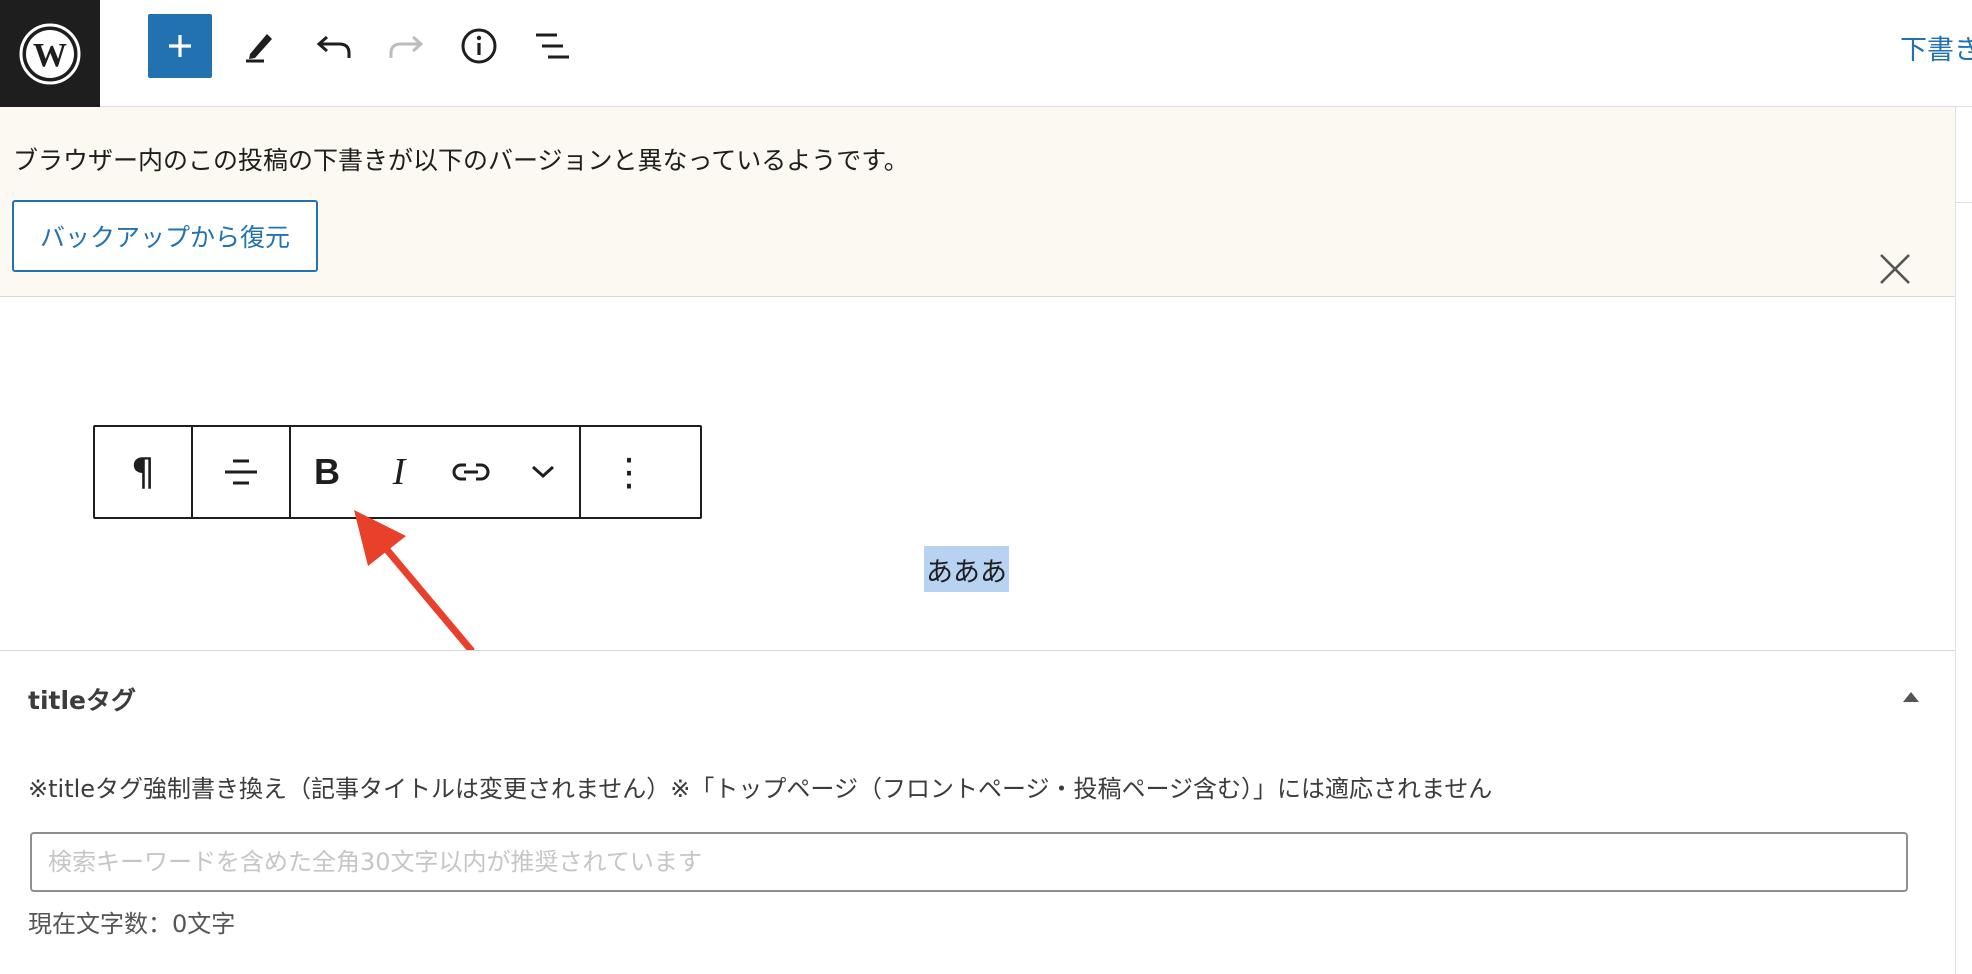 The width and height of the screenshot is (1972, 974). Describe the element at coordinates (414, 582) in the screenshot. I see `annotation-arrow` at that location.